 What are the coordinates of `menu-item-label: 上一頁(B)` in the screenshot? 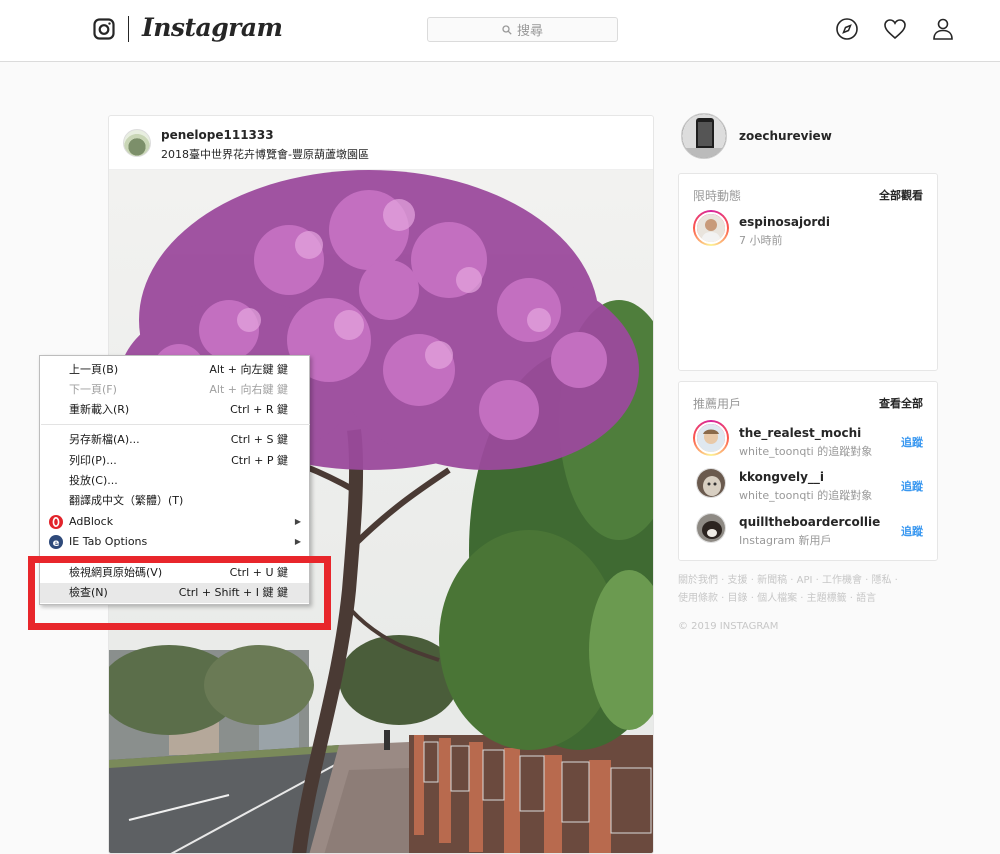 It's located at (94, 369).